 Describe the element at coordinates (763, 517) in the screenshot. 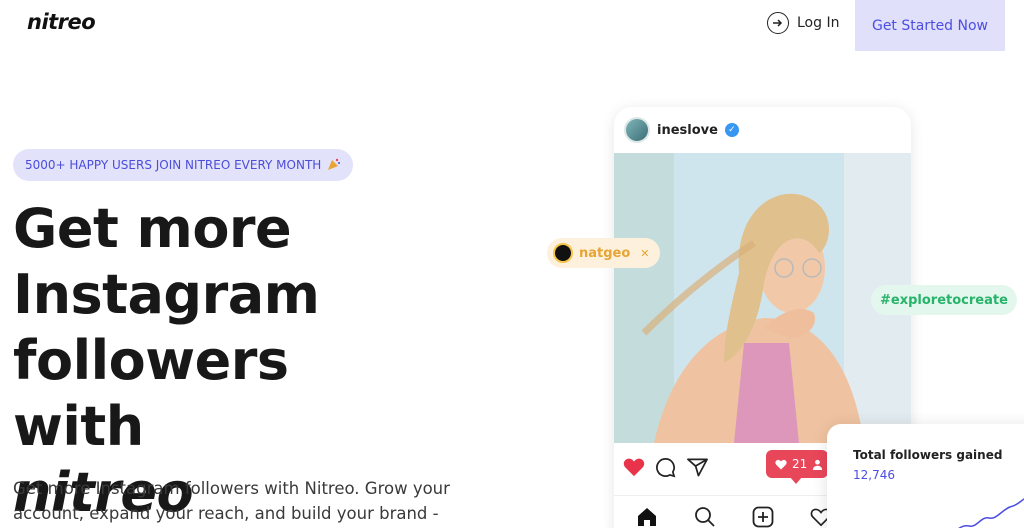

I see `add-post-icon` at that location.